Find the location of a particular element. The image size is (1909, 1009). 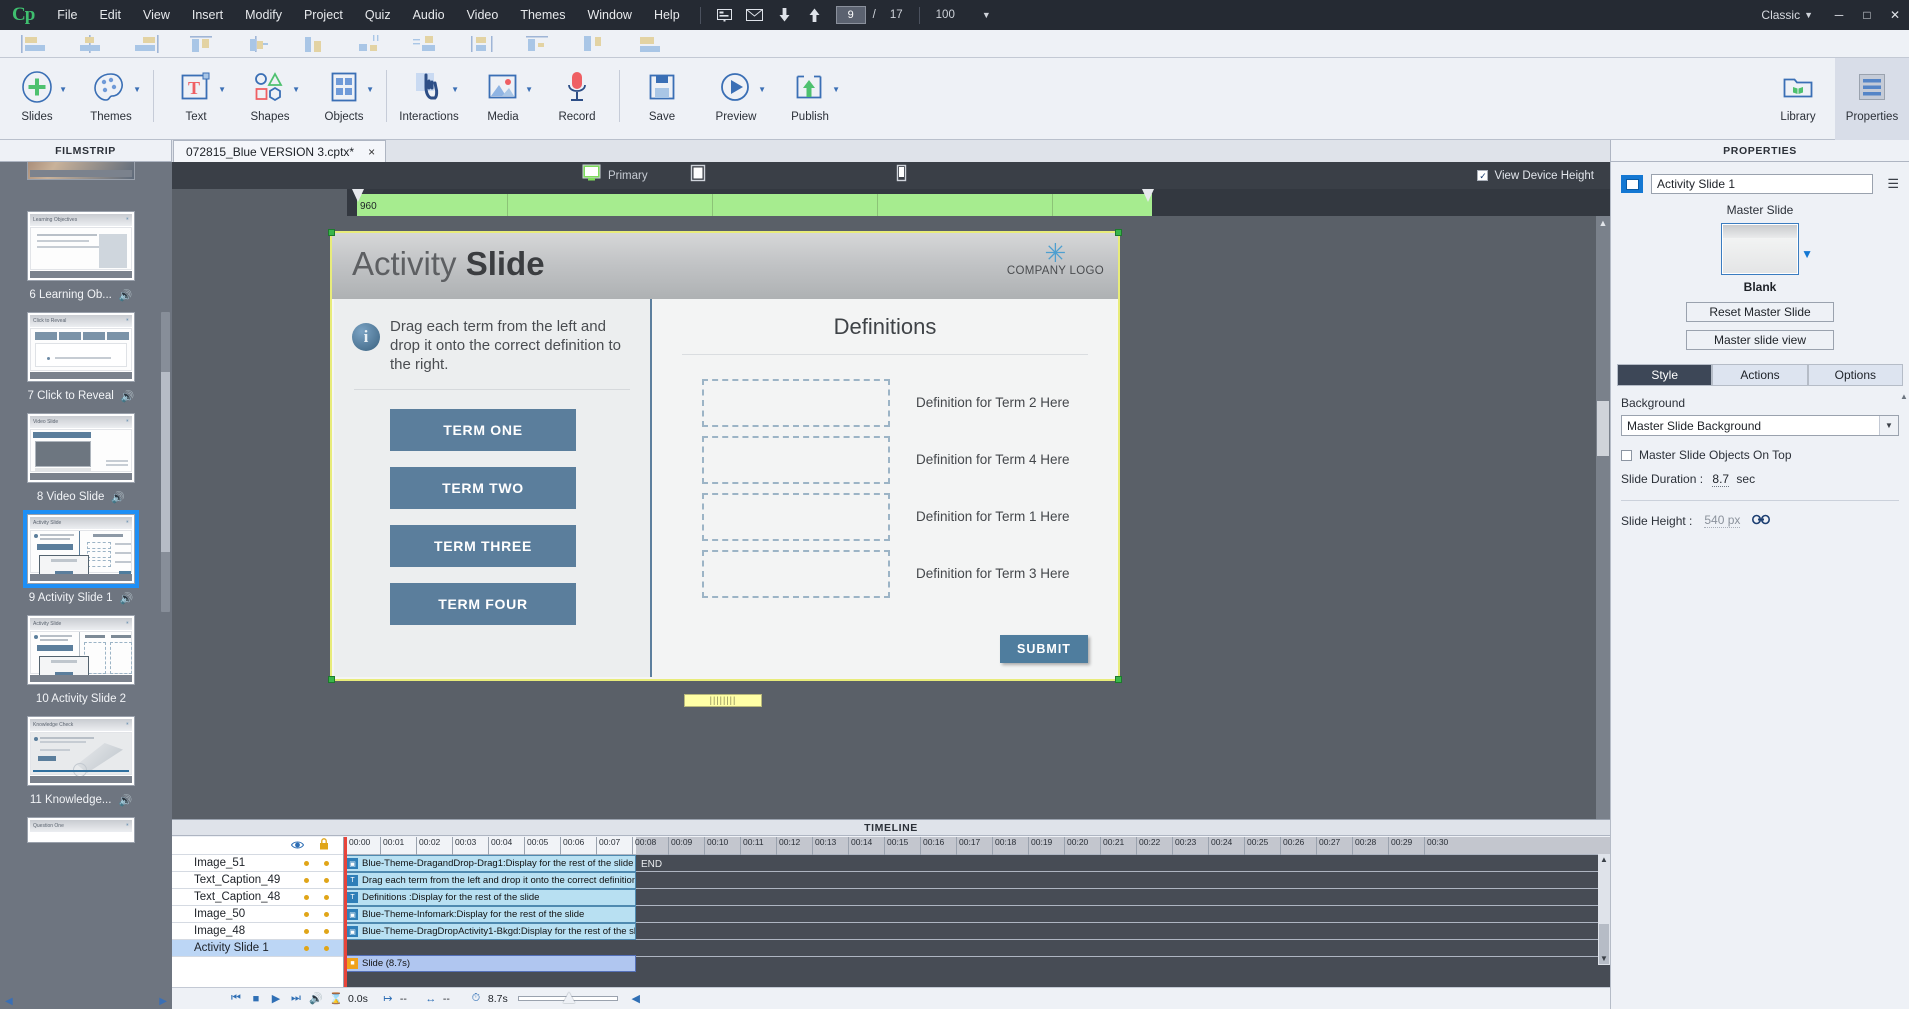

menu-modify: Modify is located at coordinates (263, 15).